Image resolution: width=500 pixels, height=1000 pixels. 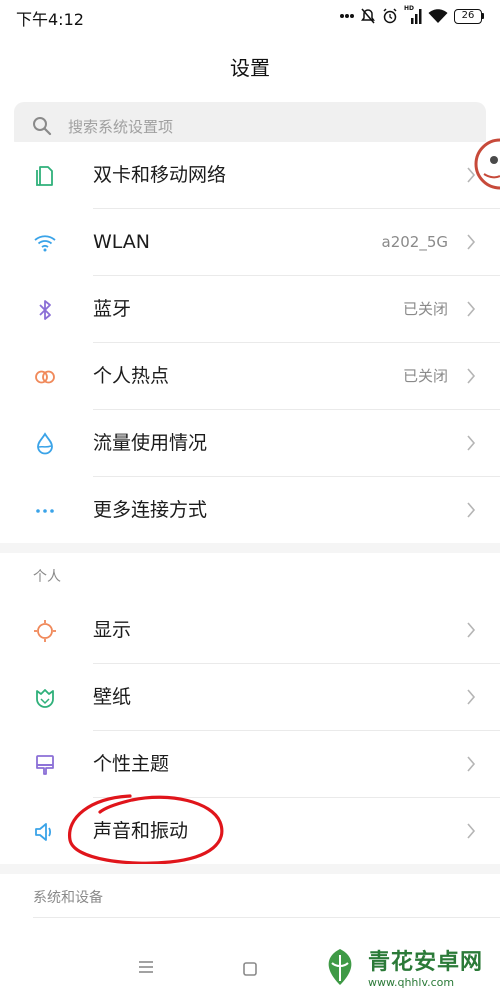 I want to click on mute-bell-icon, so click(x=368, y=16).